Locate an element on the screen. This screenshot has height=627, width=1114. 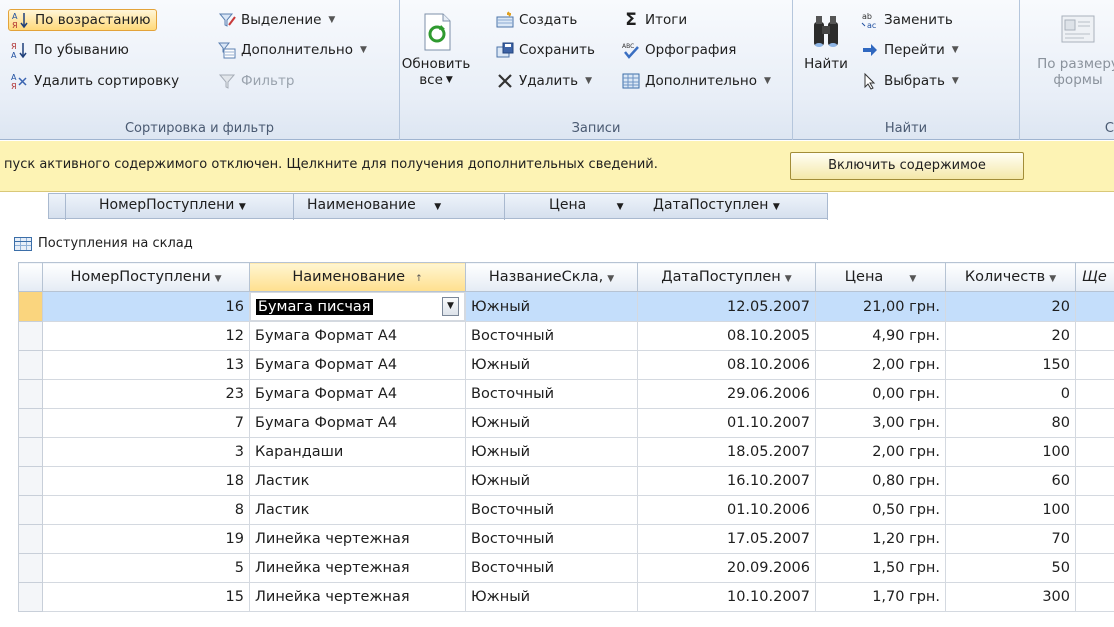
cell-price: 0,50 грн. is located at coordinates (880, 510).